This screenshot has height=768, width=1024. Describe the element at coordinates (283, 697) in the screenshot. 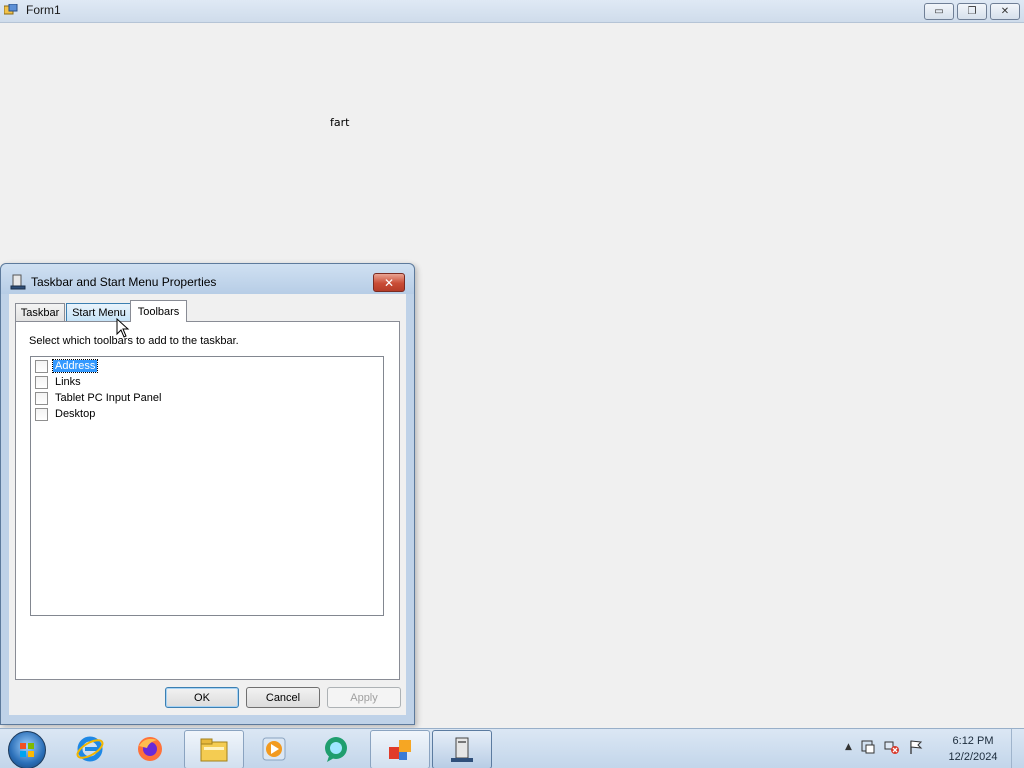

I see `cancel-button: Cancel` at that location.